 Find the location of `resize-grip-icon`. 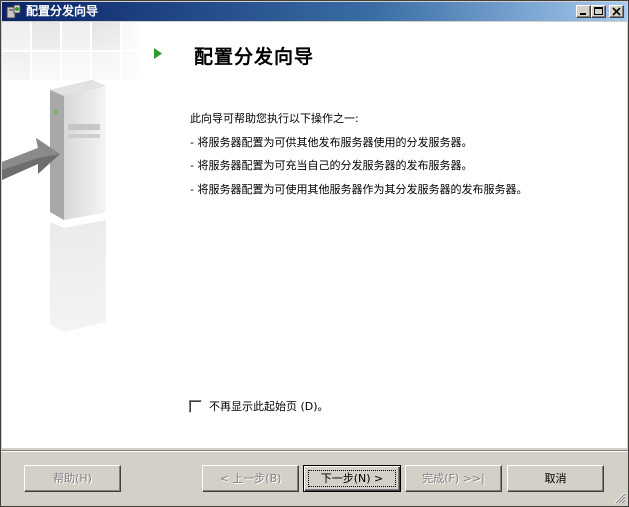

resize-grip-icon is located at coordinates (620, 498).